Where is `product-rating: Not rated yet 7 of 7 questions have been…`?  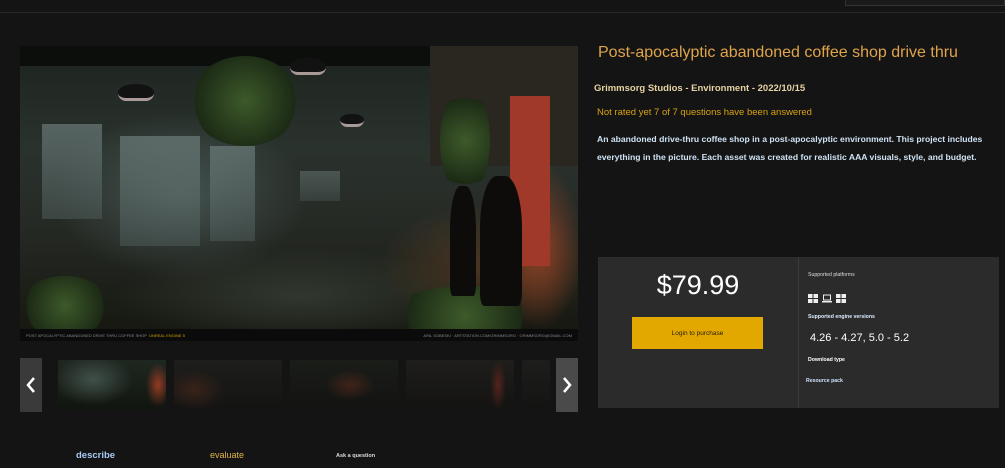 product-rating: Not rated yet 7 of 7 questions have been… is located at coordinates (704, 112).